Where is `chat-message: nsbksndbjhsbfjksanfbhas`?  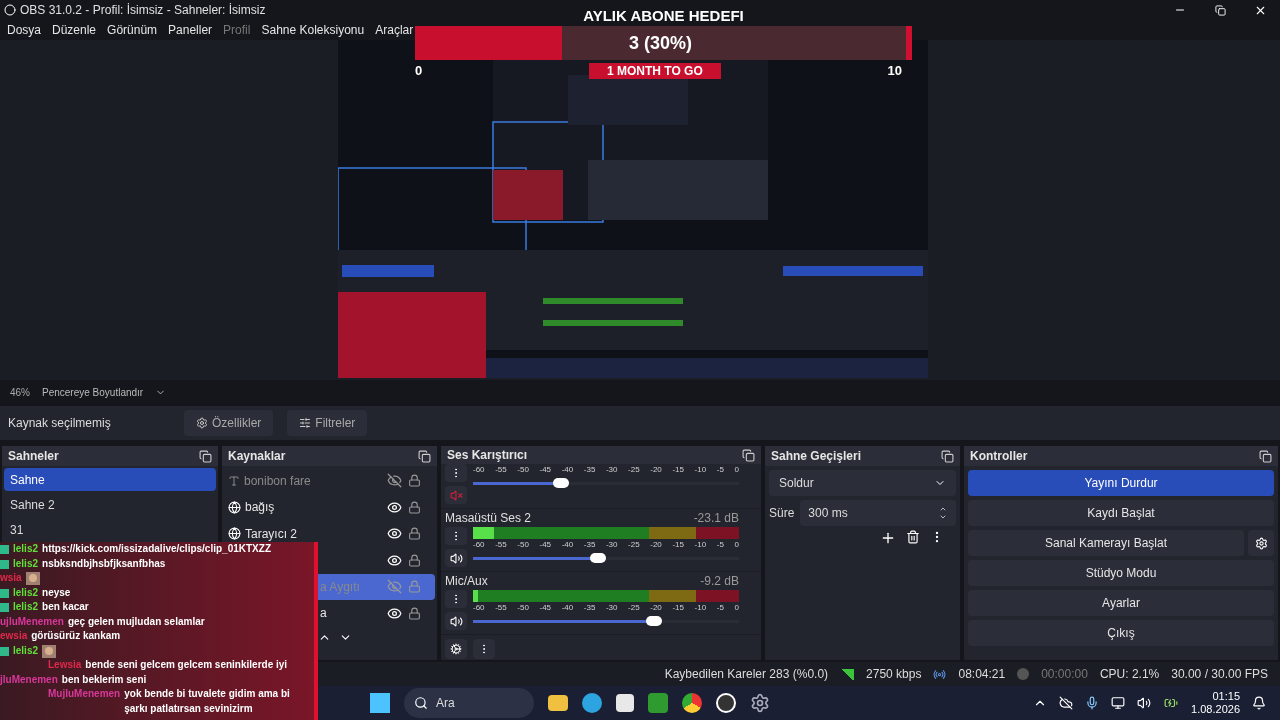
chat-message: nsbksndbjhsbfjksanfbhas is located at coordinates (104, 563).